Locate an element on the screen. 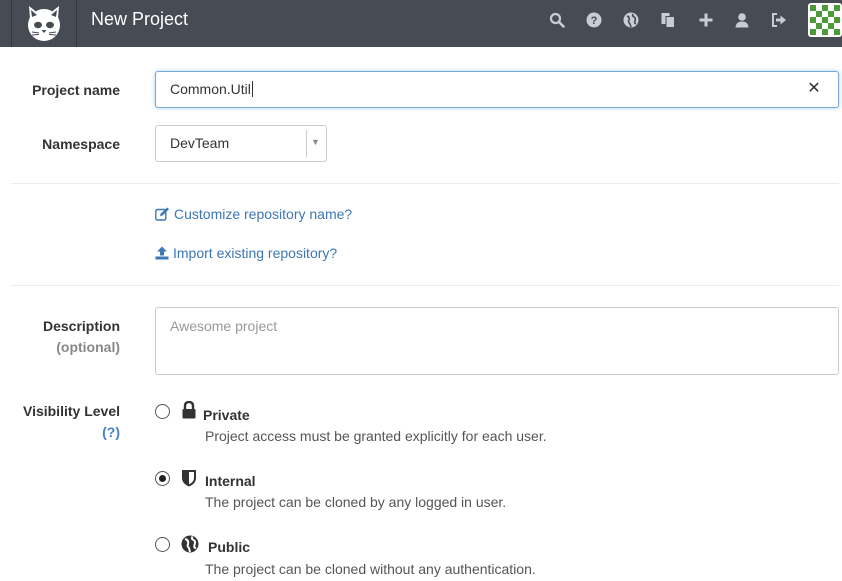 This screenshot has width=842, height=581. project-name-input: Common.Util ✕ is located at coordinates (497, 89).